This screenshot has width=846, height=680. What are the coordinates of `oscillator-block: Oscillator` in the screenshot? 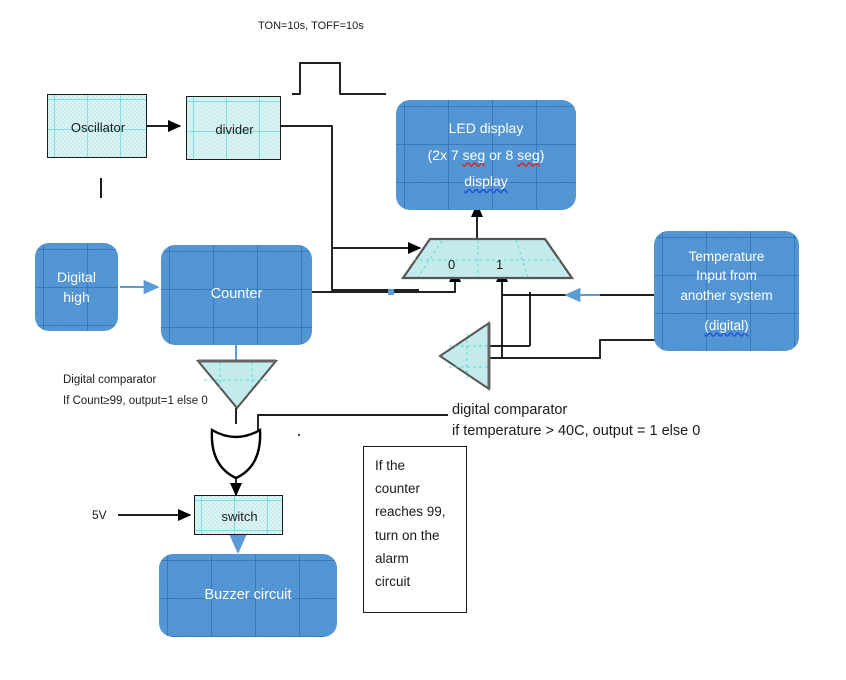 It's located at (97, 126).